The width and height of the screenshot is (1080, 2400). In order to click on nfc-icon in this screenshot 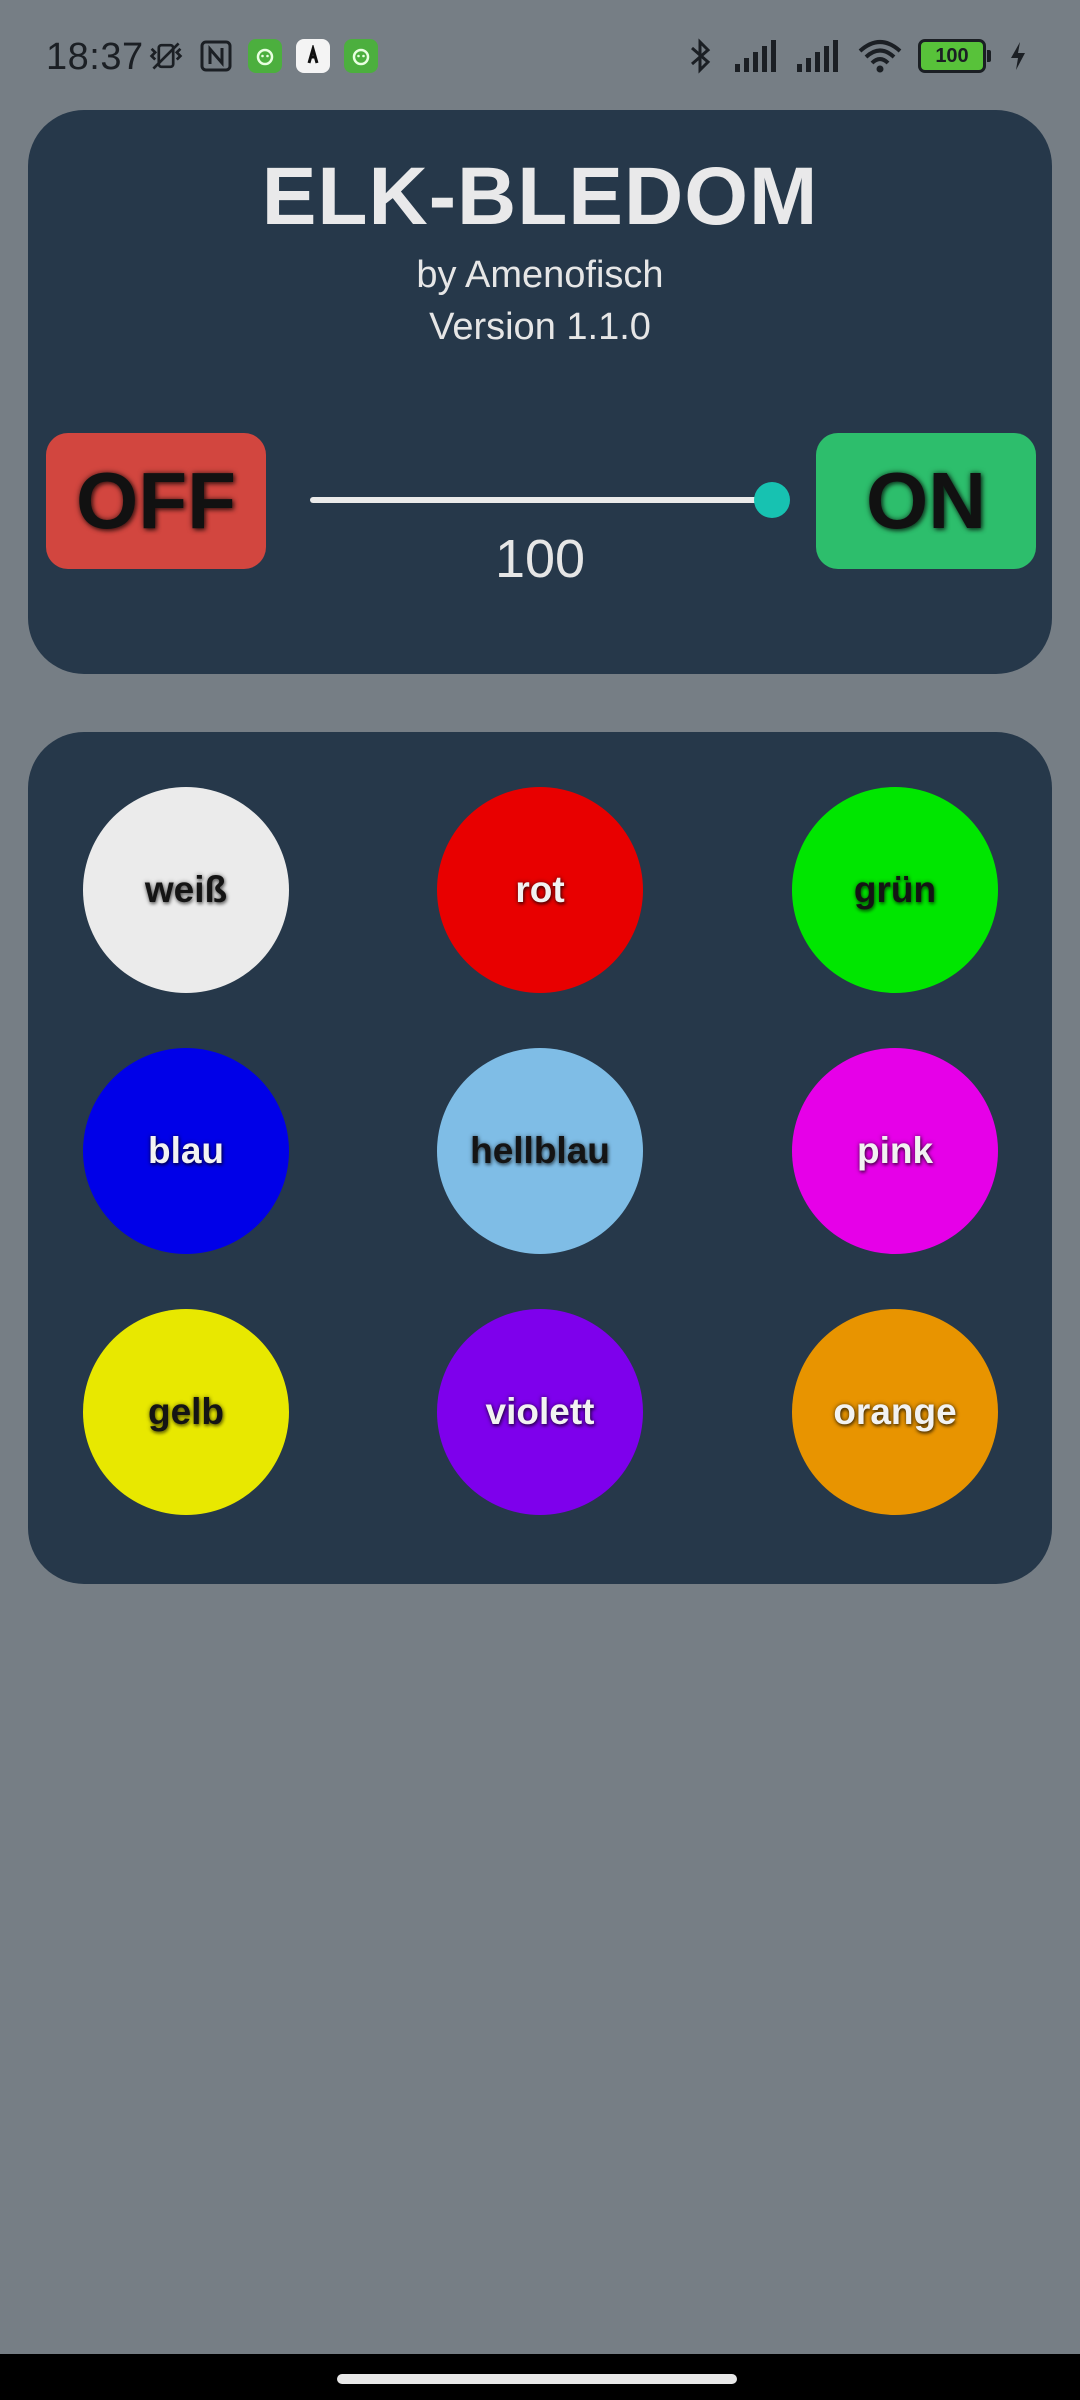, I will do `click(216, 56)`.